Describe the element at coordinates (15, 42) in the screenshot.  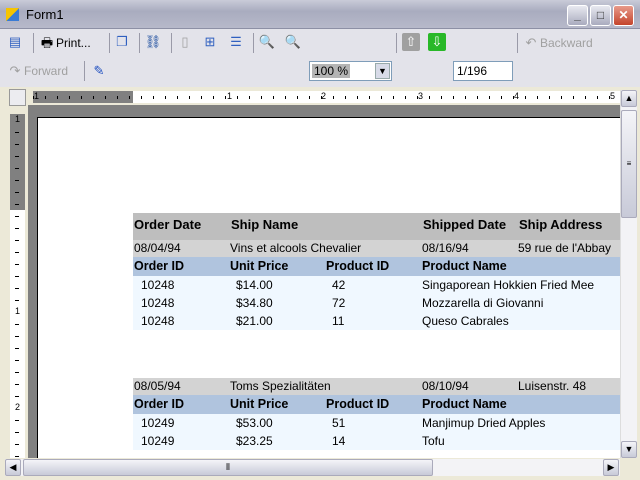
I see `table-of-contents-icon: ▤` at that location.